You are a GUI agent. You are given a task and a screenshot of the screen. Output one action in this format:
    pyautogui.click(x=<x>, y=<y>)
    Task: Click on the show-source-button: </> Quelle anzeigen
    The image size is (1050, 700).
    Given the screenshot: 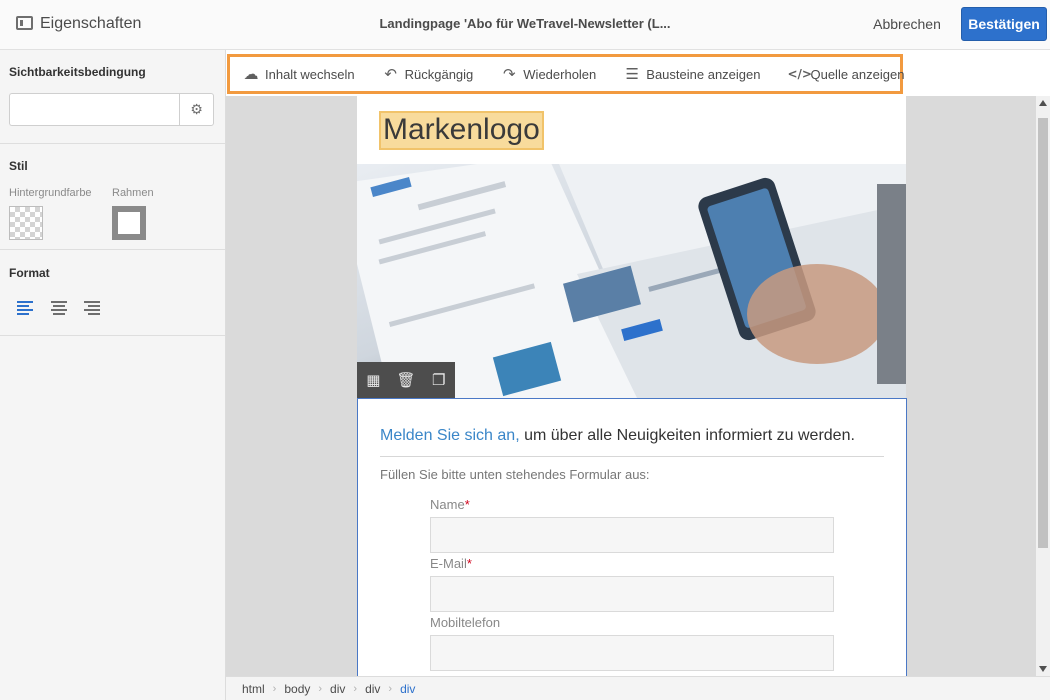 What is the action you would take?
    pyautogui.click(x=839, y=74)
    